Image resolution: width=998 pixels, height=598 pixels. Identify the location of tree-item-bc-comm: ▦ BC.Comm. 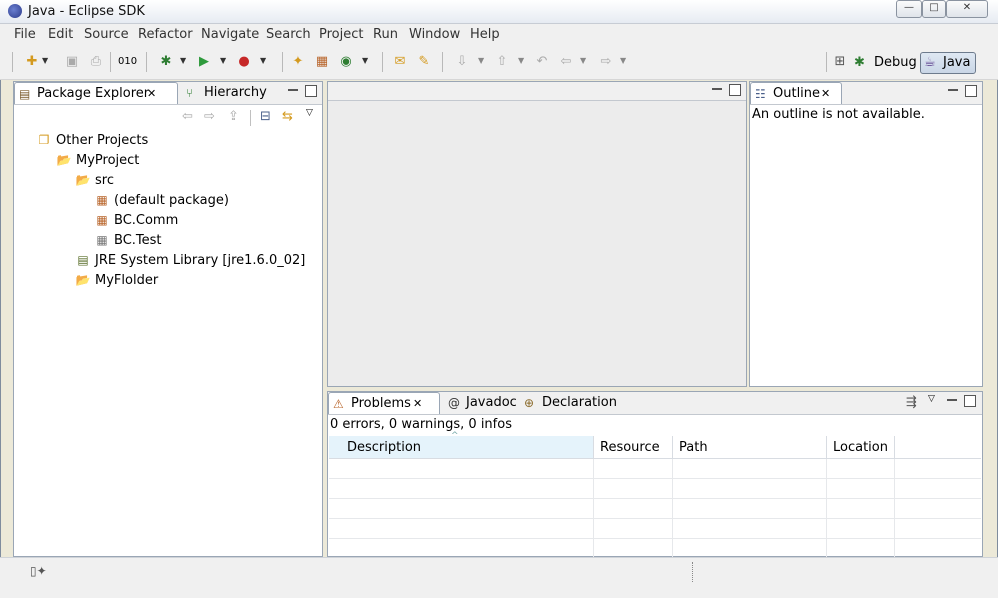
(136, 220).